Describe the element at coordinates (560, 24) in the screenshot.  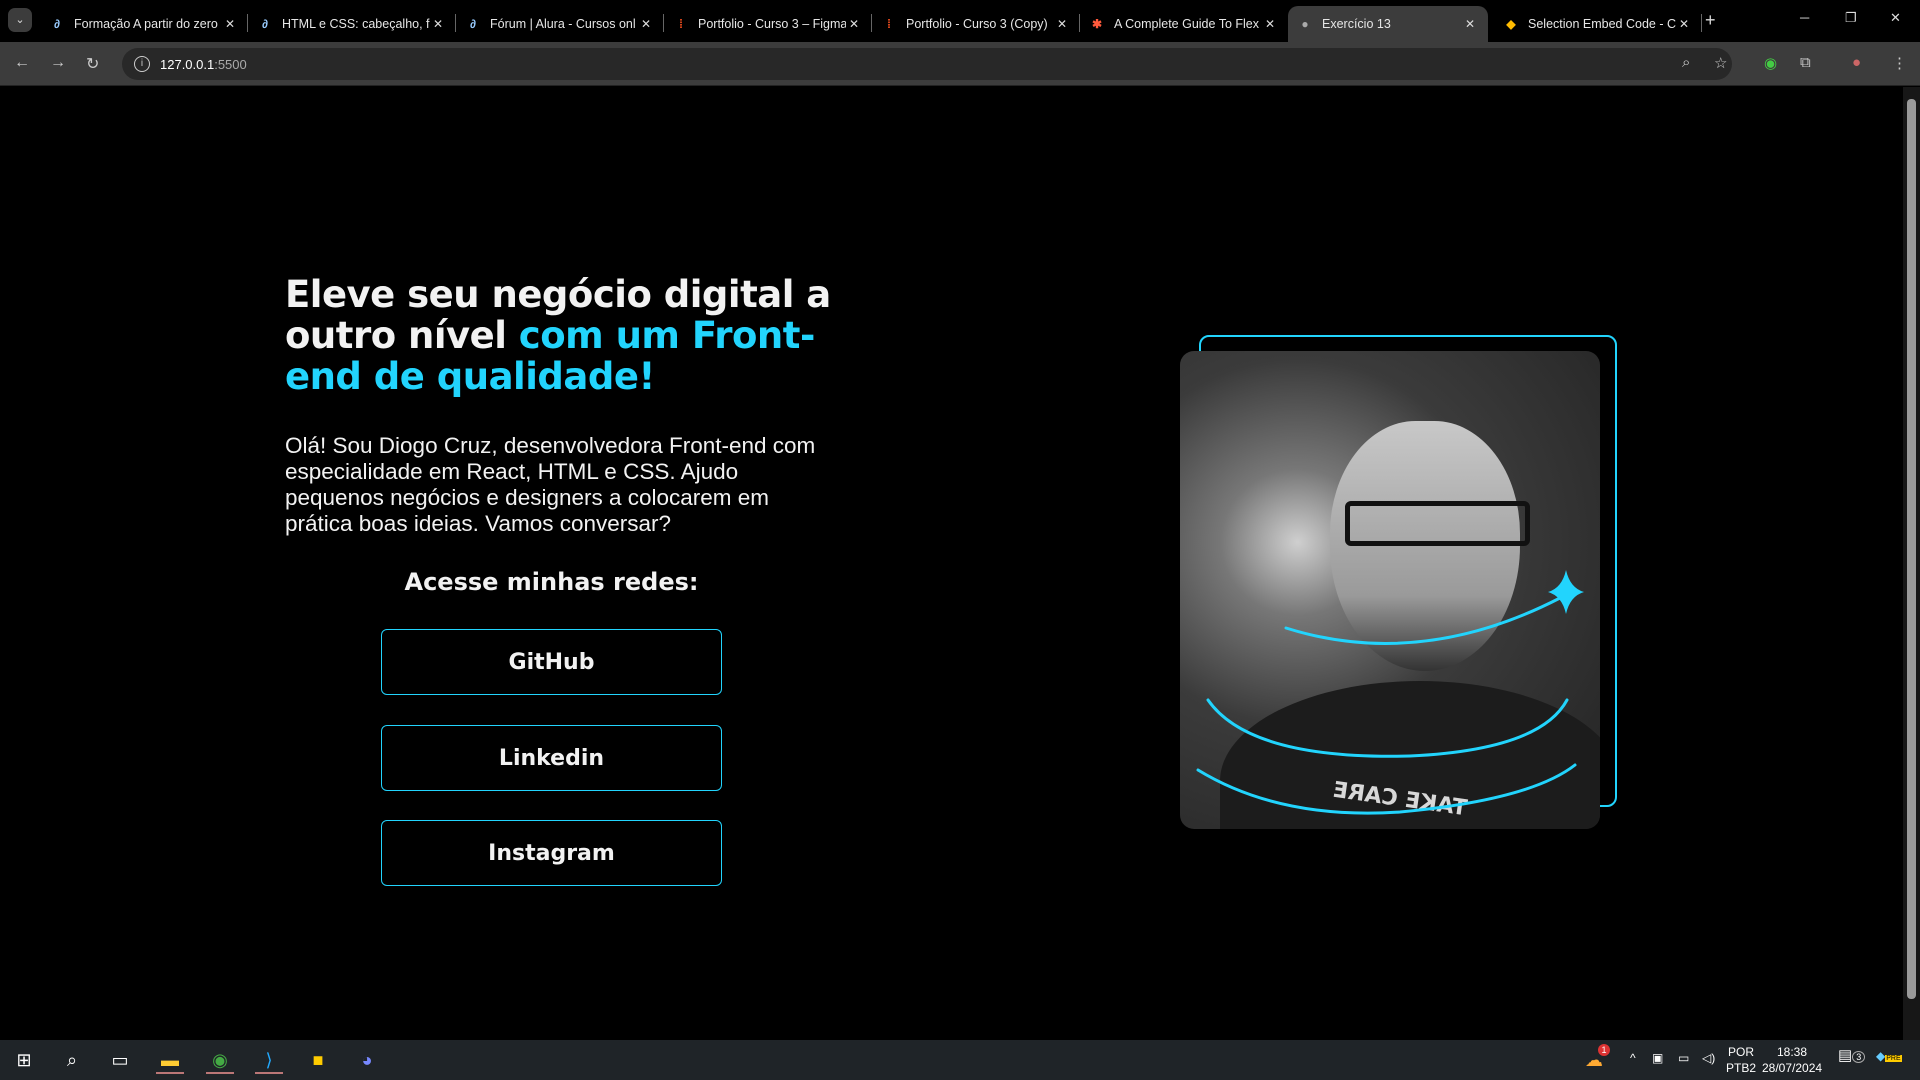
I see `tab: ∂ Fórum | Alura - Cursos onl ✕` at that location.